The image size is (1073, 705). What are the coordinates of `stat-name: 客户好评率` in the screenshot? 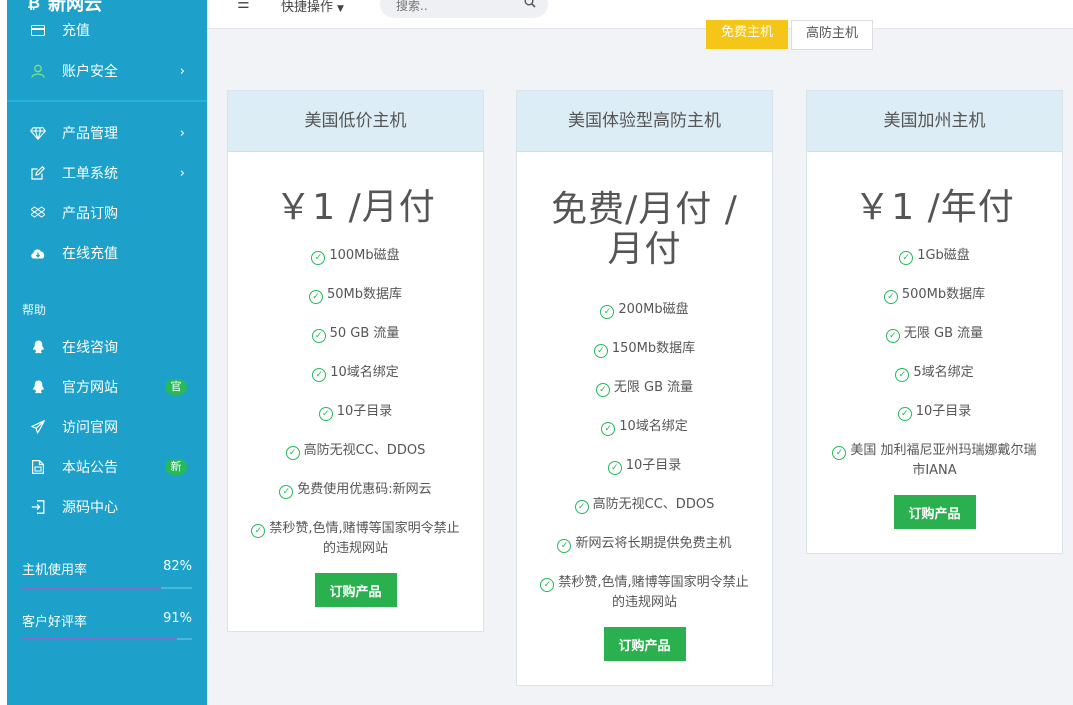 It's located at (55, 622).